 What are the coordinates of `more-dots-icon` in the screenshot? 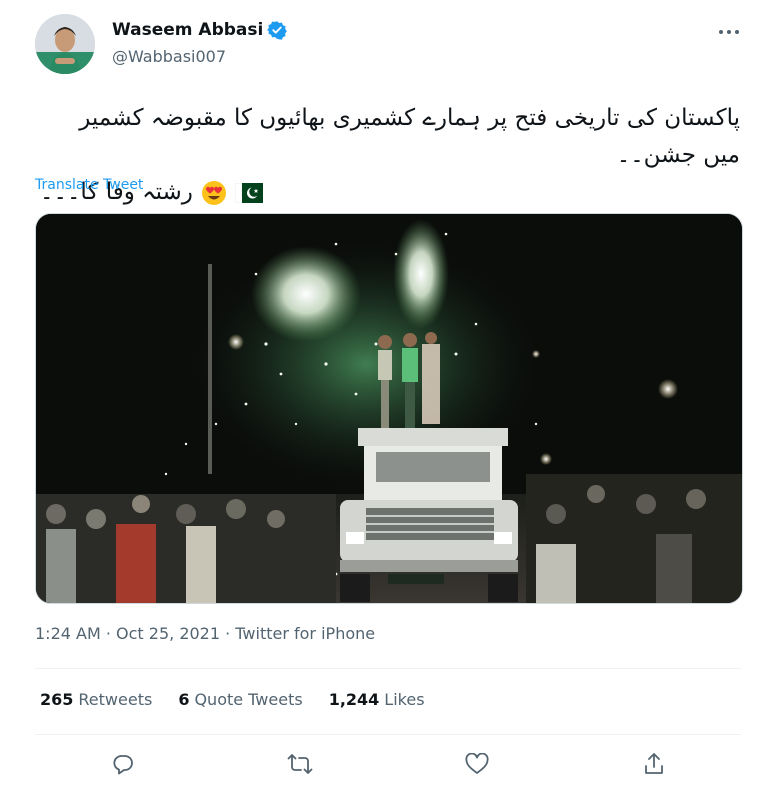 It's located at (729, 32).